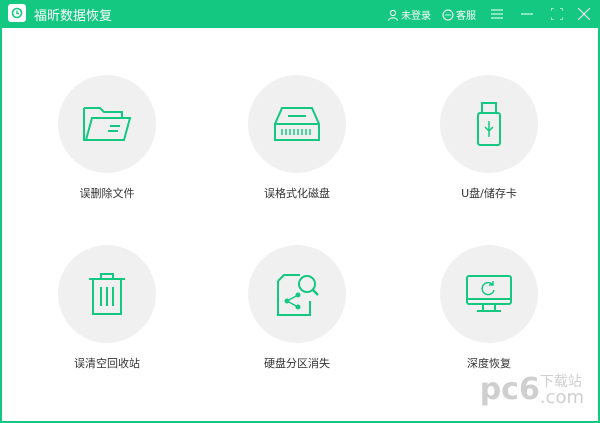 The height and width of the screenshot is (423, 600). Describe the element at coordinates (497, 14) in the screenshot. I see `menu-icon` at that location.